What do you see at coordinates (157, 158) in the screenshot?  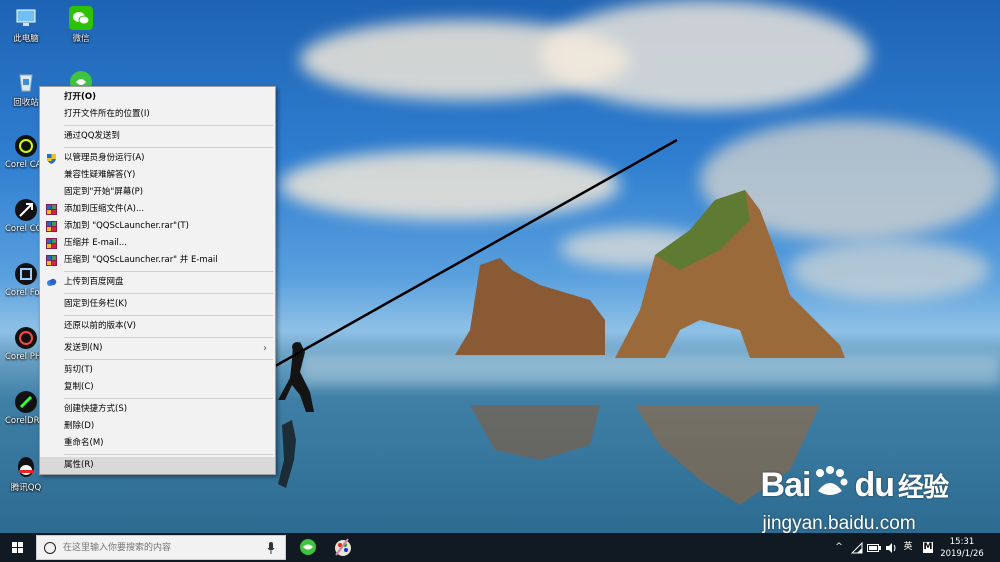 I see `menu-item: 以管理员身份运行(A)` at bounding box center [157, 158].